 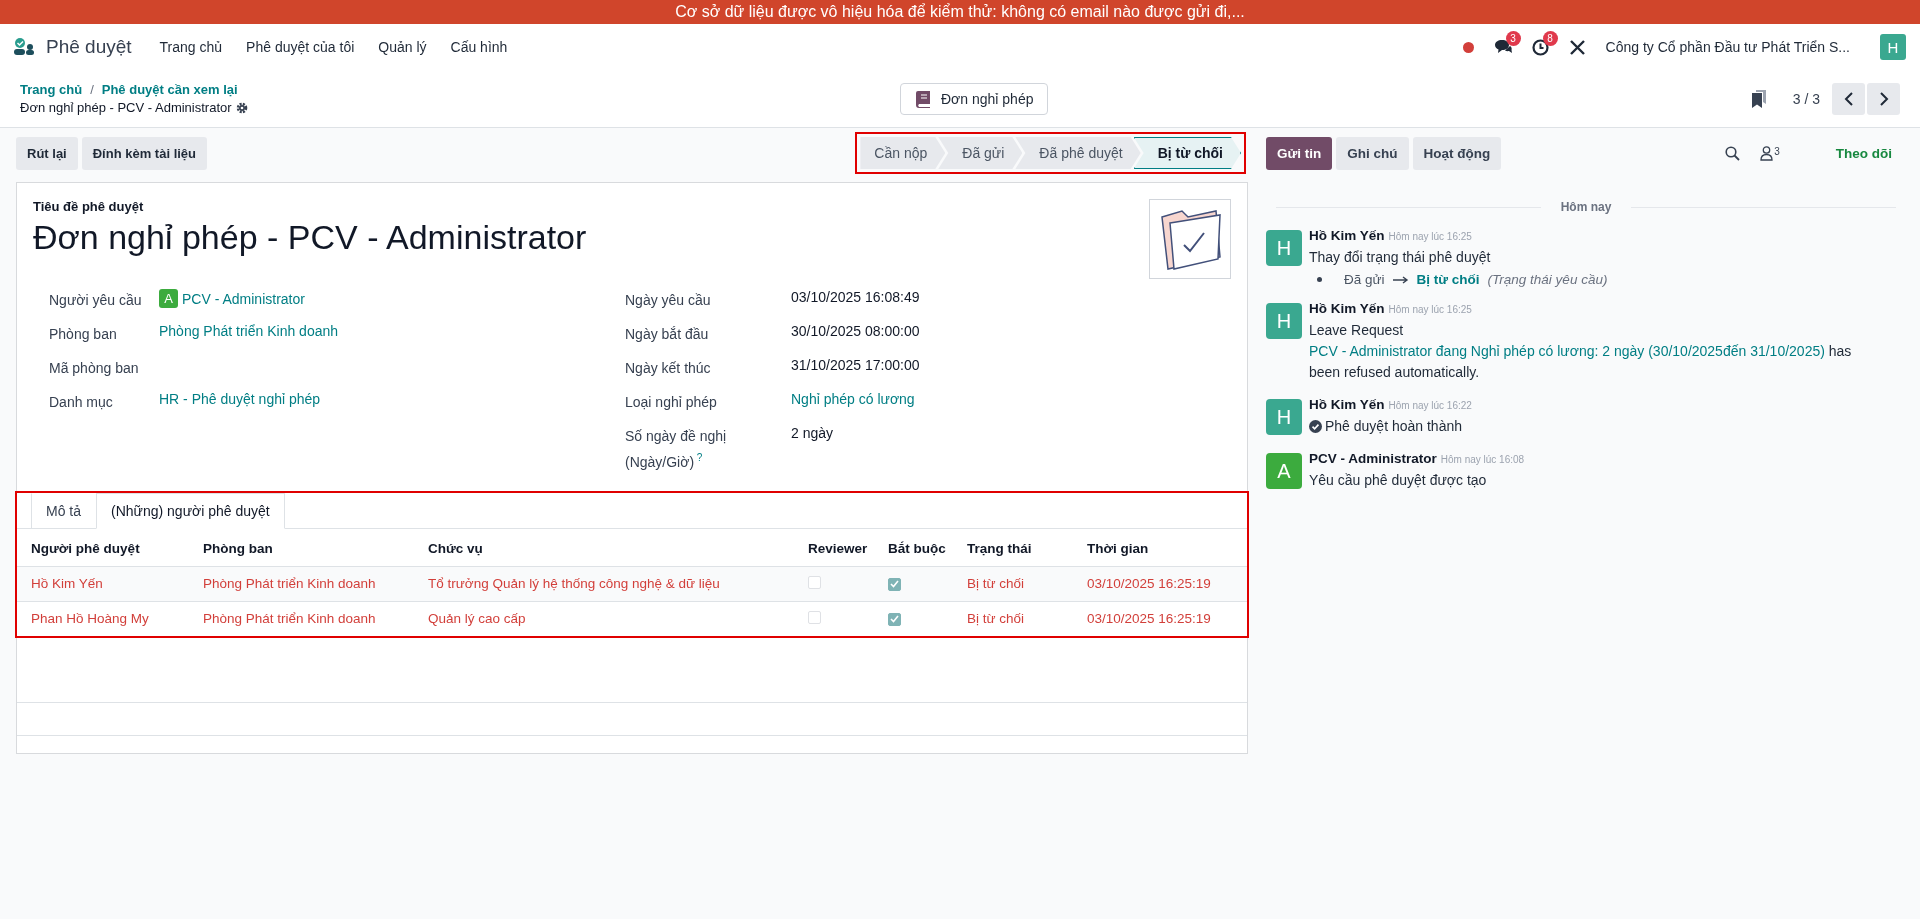 What do you see at coordinates (1013, 547) in the screenshot?
I see `column-header: Trạng thái` at bounding box center [1013, 547].